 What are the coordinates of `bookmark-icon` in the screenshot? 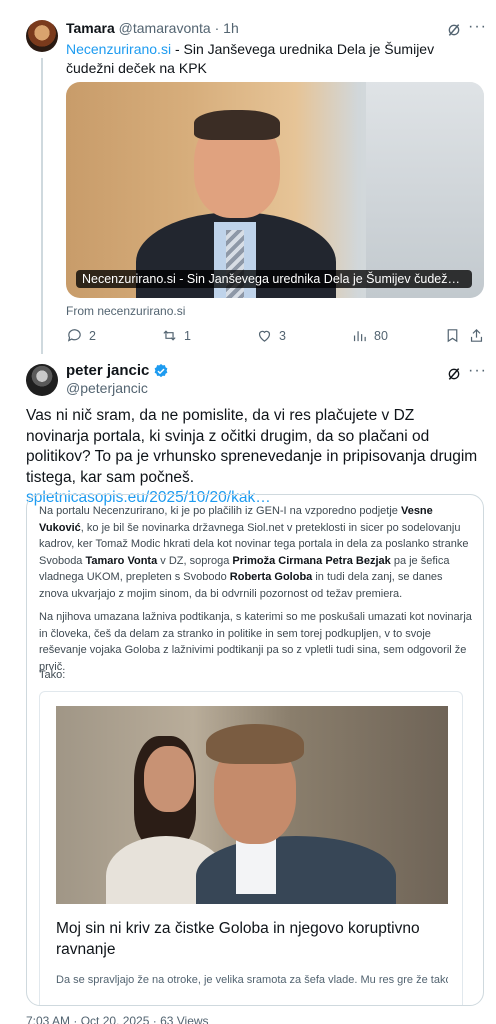 It's located at (452, 336).